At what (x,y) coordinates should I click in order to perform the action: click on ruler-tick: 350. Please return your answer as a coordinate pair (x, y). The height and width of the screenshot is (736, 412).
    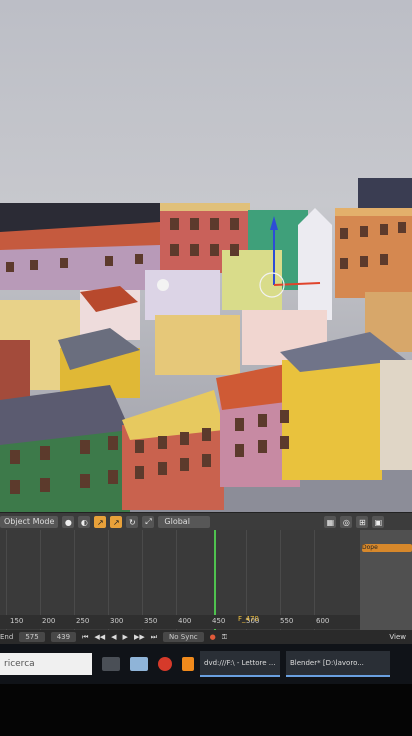
    Looking at the image, I should click on (151, 621).